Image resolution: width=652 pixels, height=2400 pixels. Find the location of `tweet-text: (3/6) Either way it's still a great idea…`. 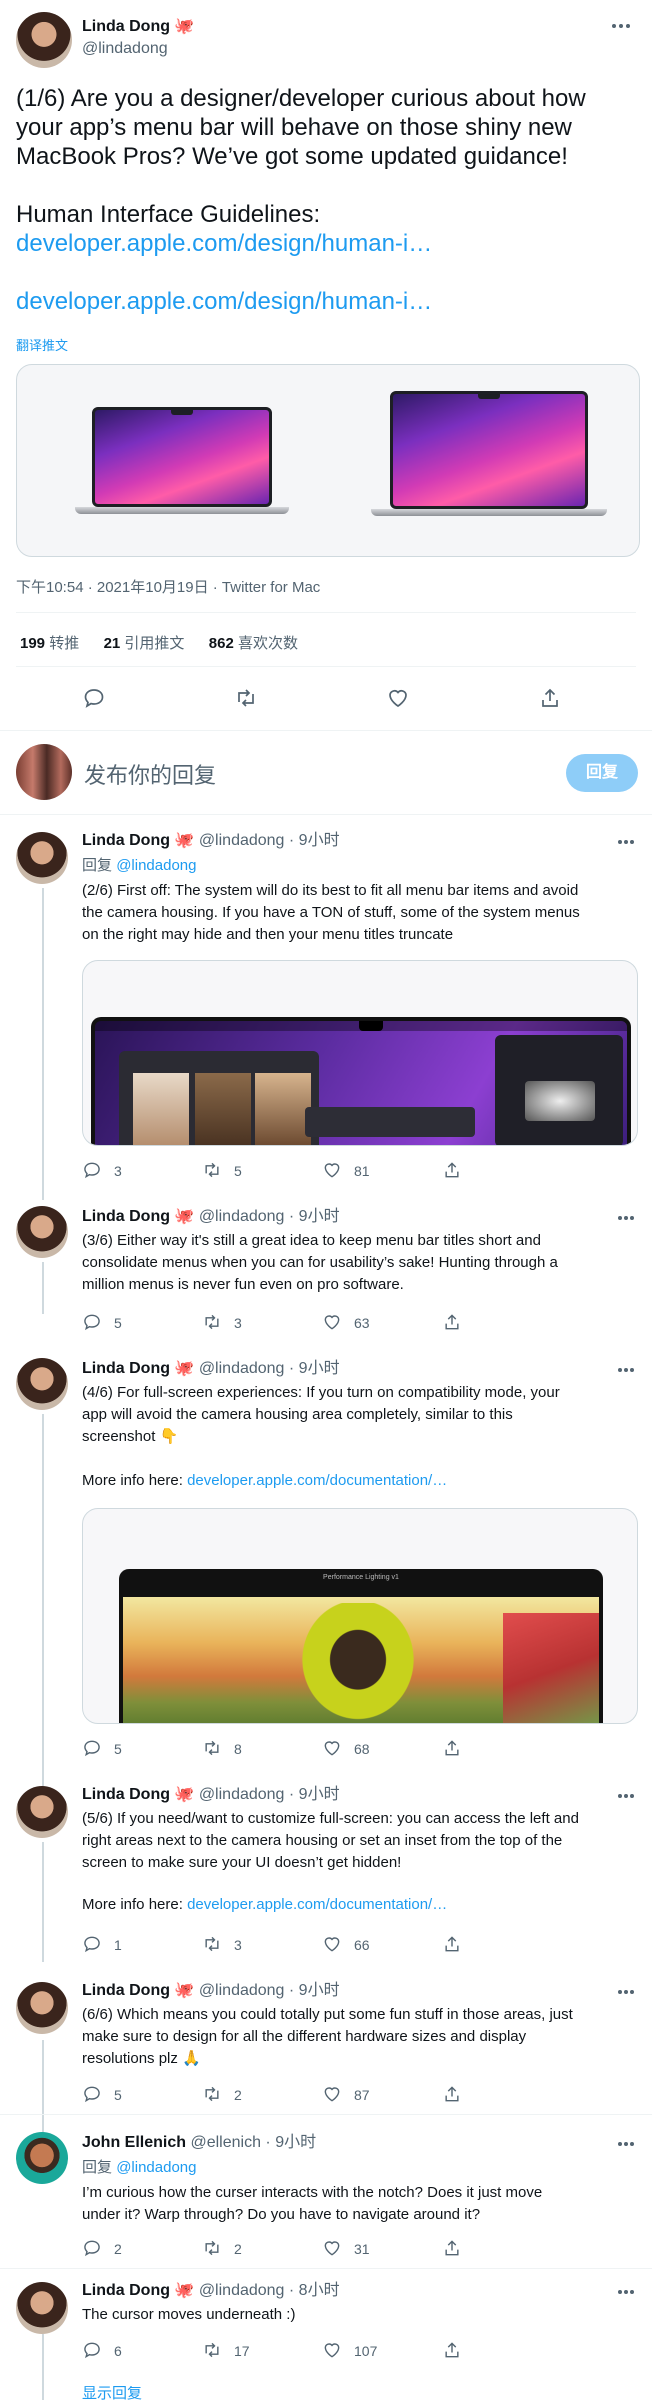

tweet-text: (3/6) Either way it's still a great idea… is located at coordinates (320, 1263).